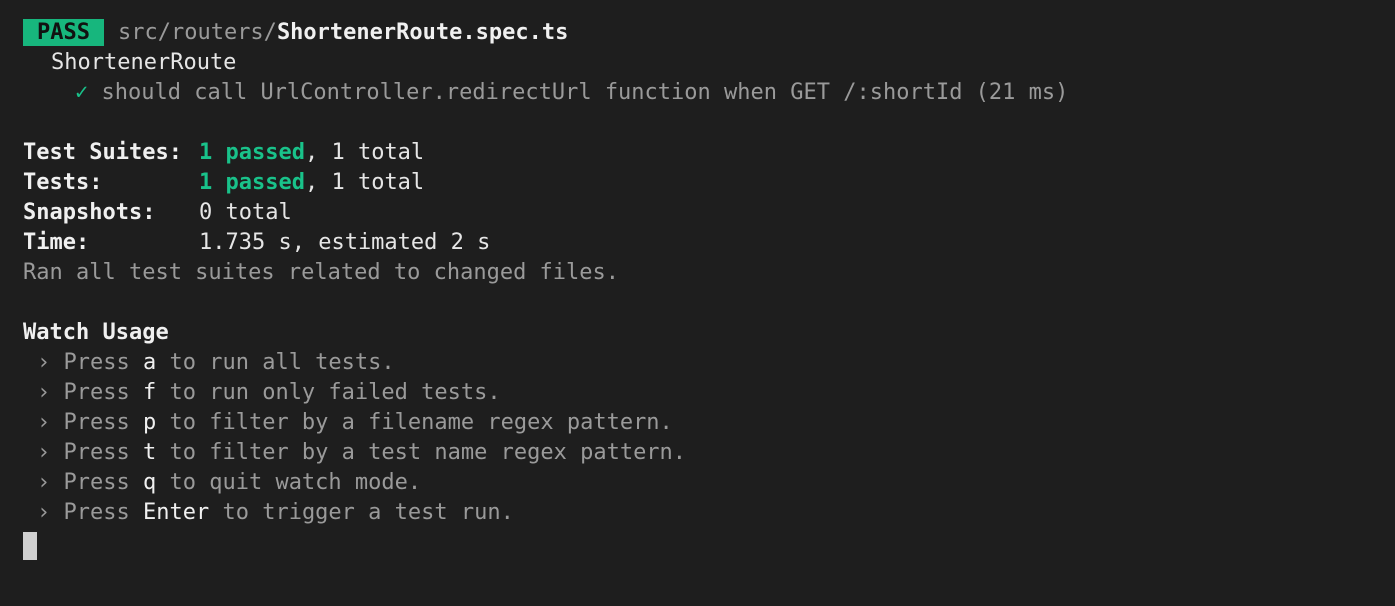 This screenshot has height=606, width=1395. Describe the element at coordinates (149, 482) in the screenshot. I see `watch-item-key: q` at that location.